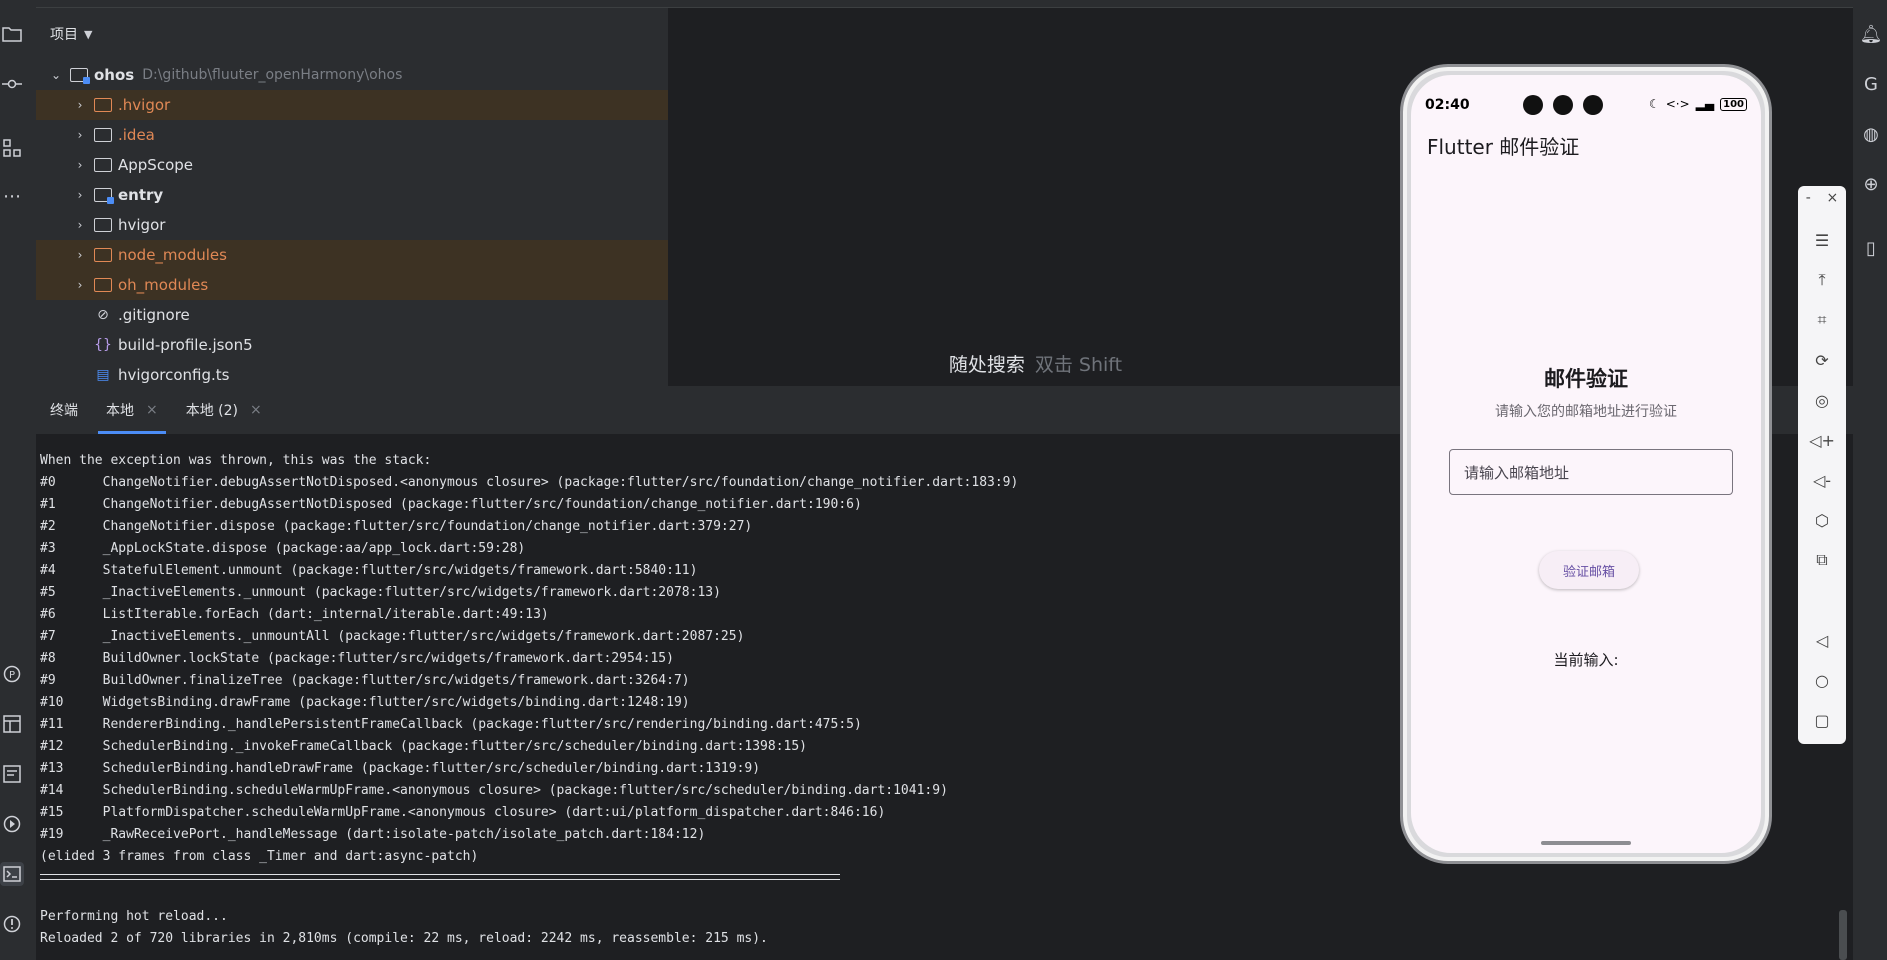 The height and width of the screenshot is (960, 1887). What do you see at coordinates (174, 375) in the screenshot?
I see `tree-item-label: hvigorconfig.ts` at bounding box center [174, 375].